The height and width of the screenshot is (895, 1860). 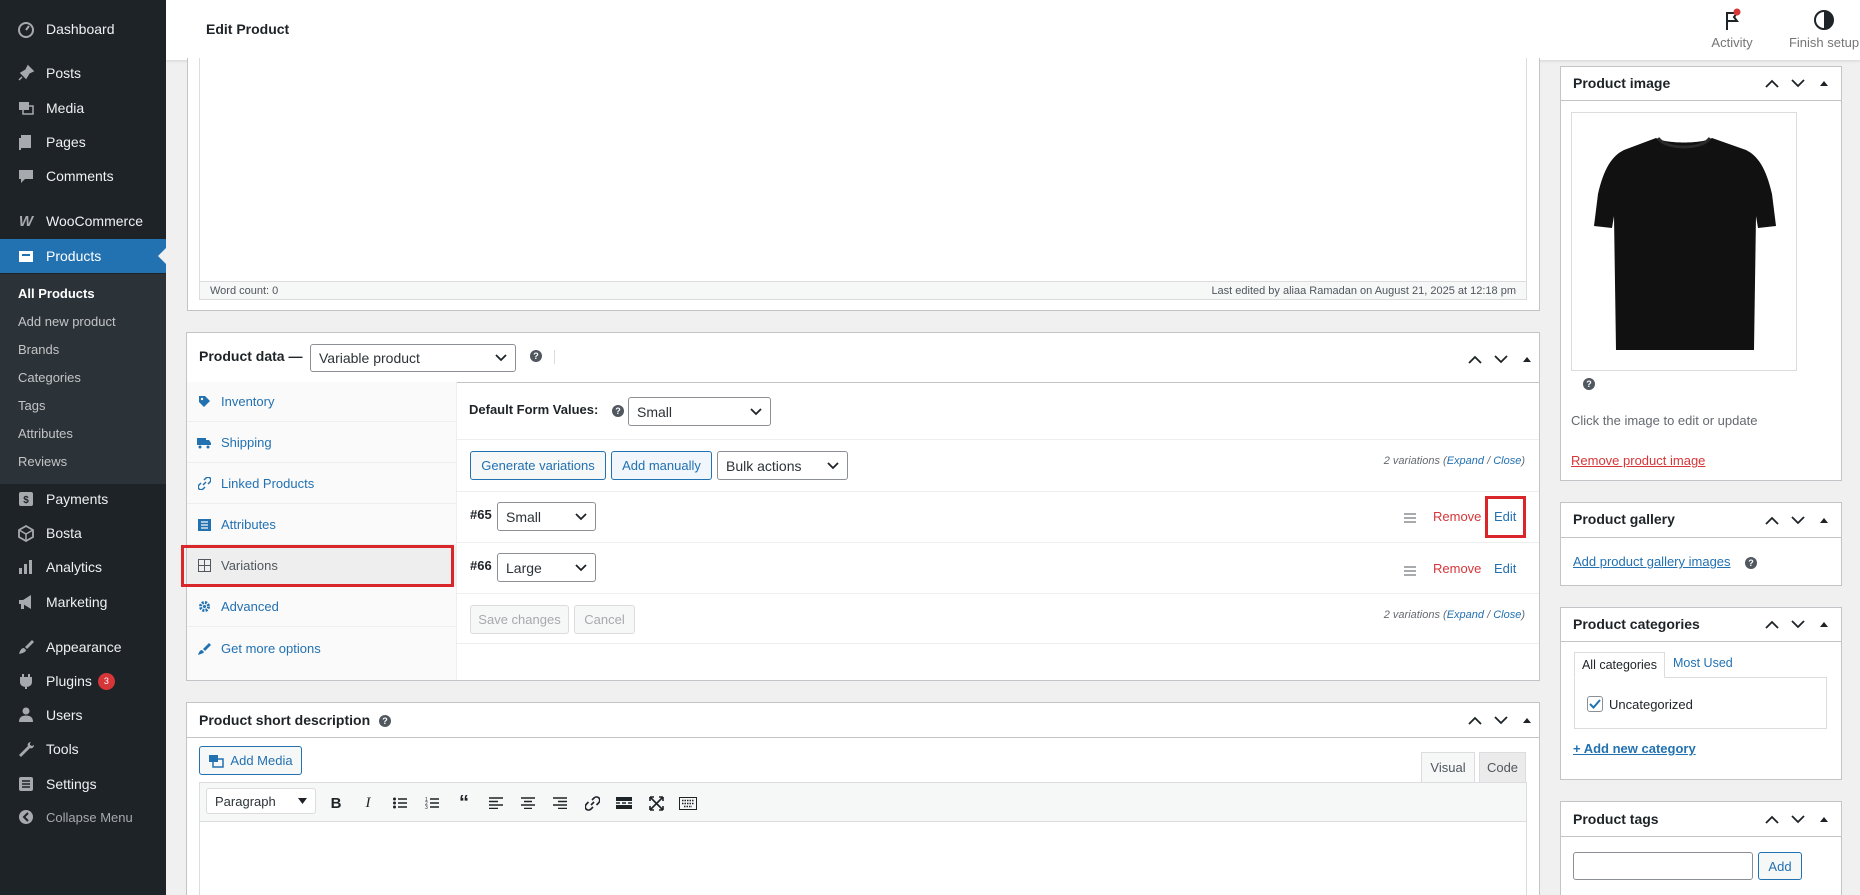 What do you see at coordinates (83, 499) in the screenshot?
I see `sidebar-item-payments: $ Payments` at bounding box center [83, 499].